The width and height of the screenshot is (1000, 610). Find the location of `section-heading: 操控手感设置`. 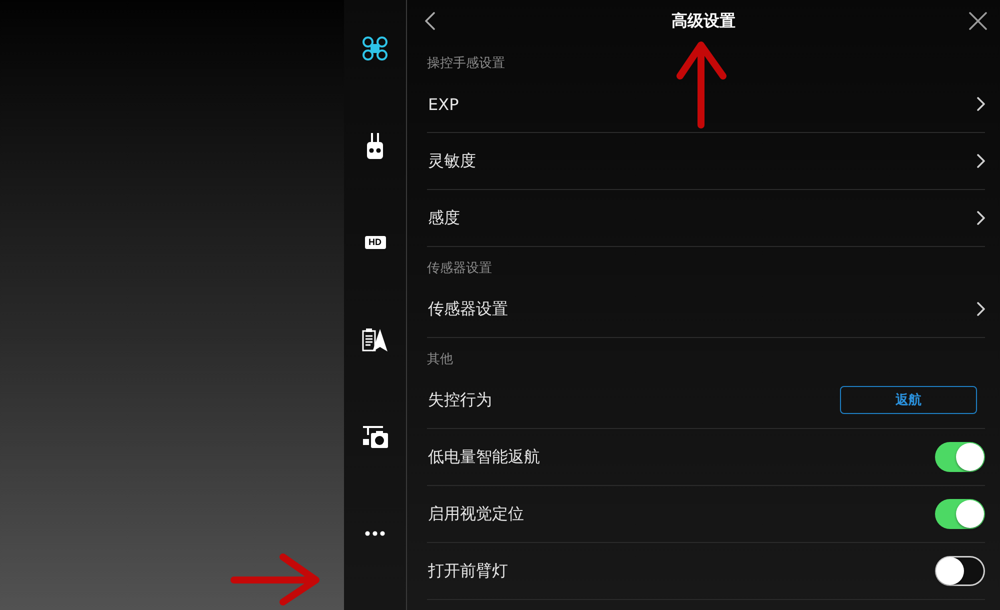

section-heading: 操控手感设置 is located at coordinates (466, 63).